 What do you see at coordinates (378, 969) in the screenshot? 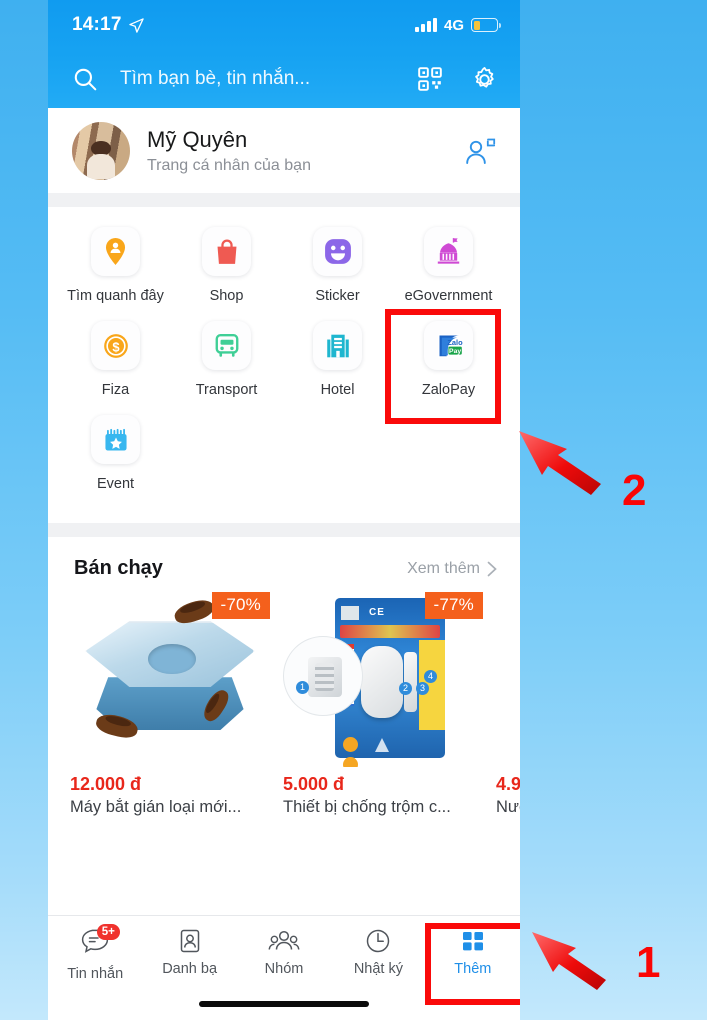
I see `nav-label: Nhật ký` at bounding box center [378, 969].